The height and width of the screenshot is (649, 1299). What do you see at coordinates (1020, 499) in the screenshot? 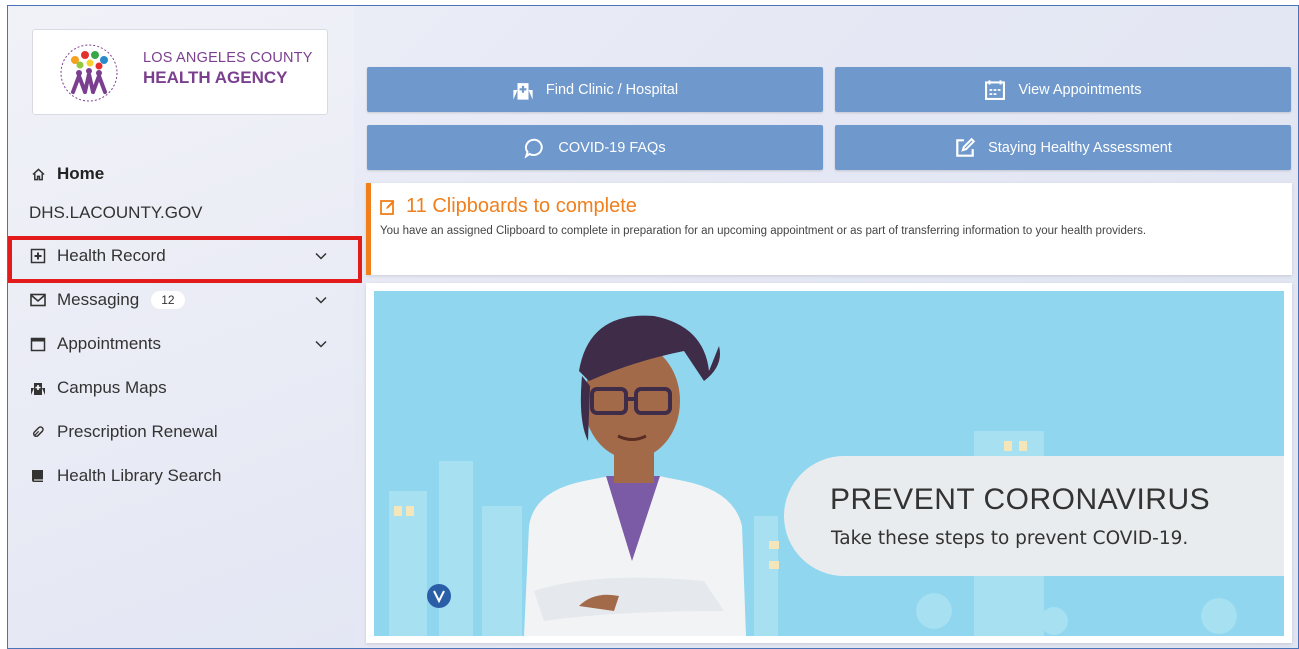
I see `banner-title: PREVENT CORONAVIRUS` at bounding box center [1020, 499].